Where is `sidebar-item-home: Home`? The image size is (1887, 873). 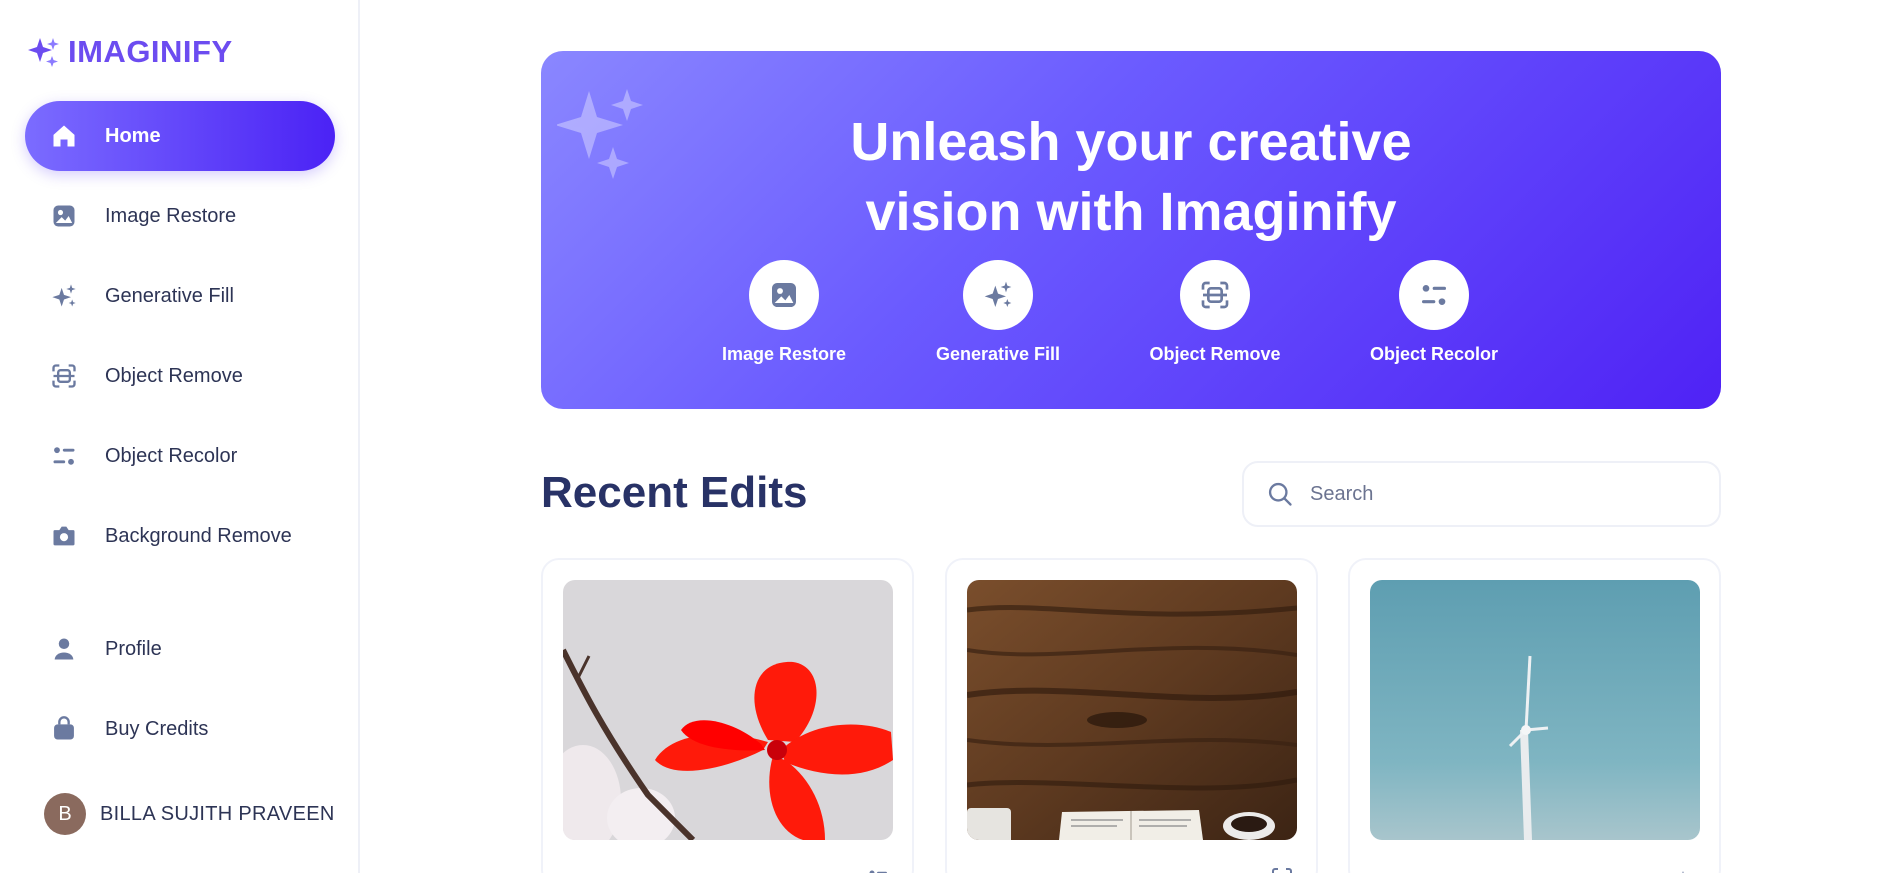
sidebar-item-home: Home is located at coordinates (180, 136).